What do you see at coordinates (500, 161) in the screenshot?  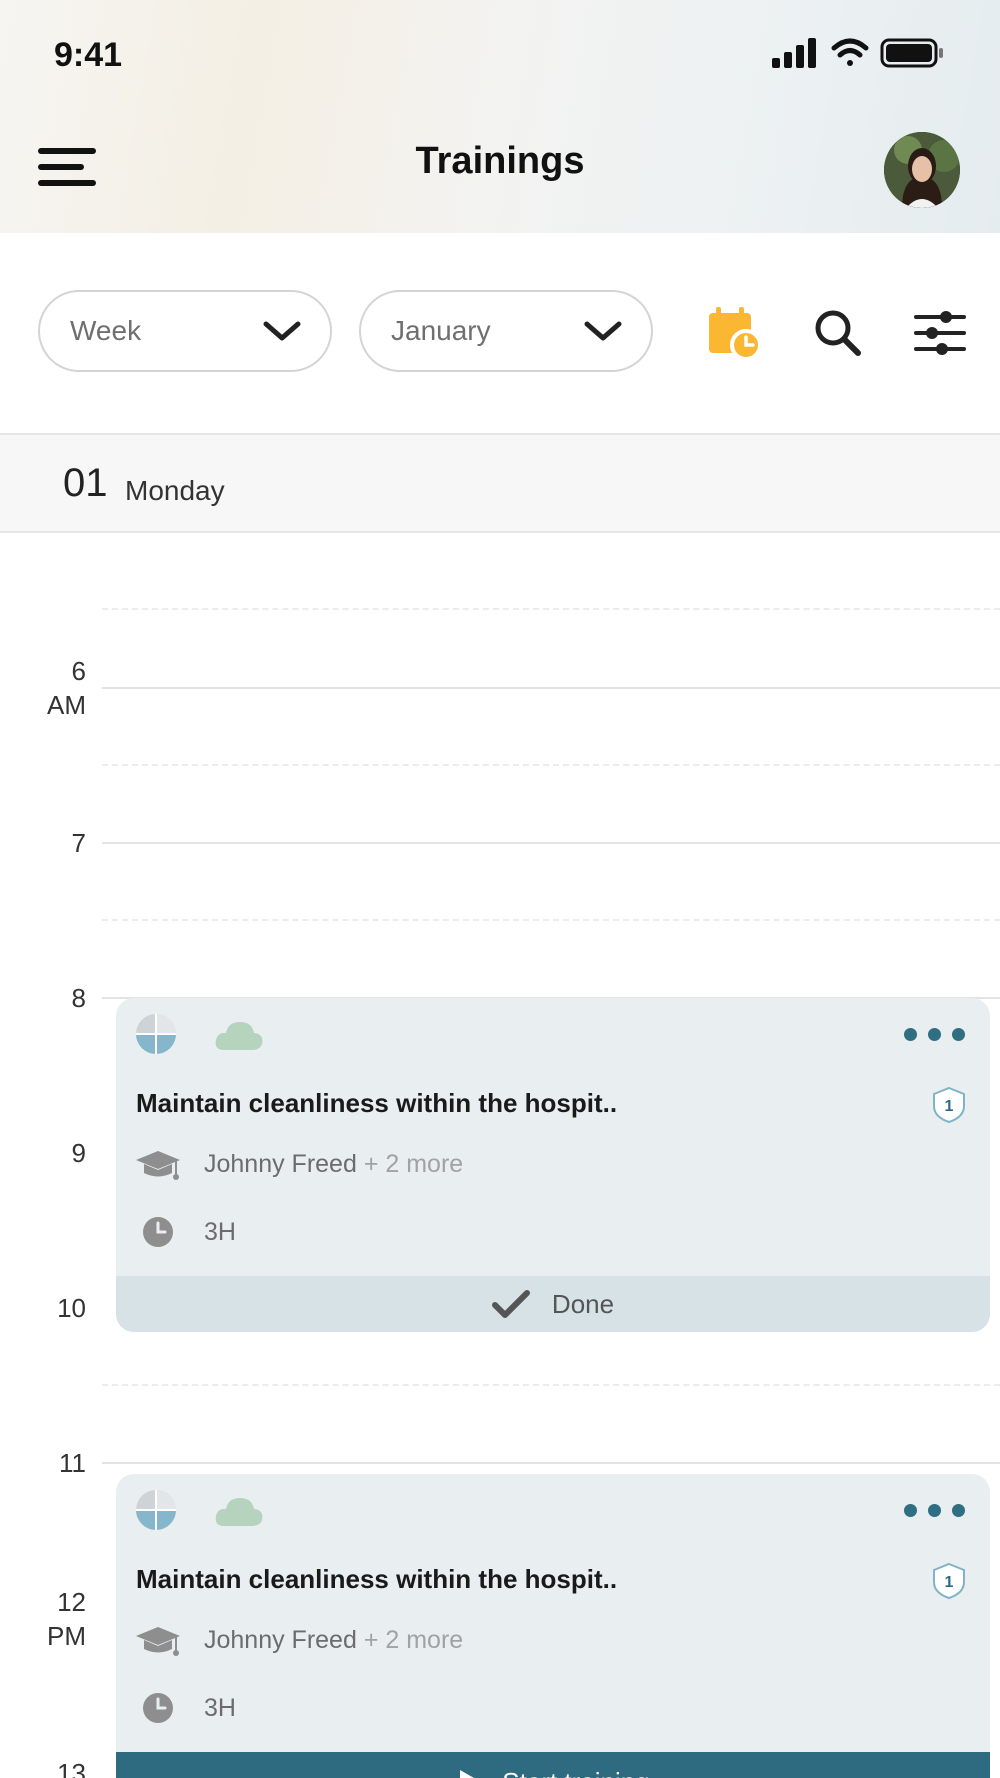 I see `page-title: Trainings` at bounding box center [500, 161].